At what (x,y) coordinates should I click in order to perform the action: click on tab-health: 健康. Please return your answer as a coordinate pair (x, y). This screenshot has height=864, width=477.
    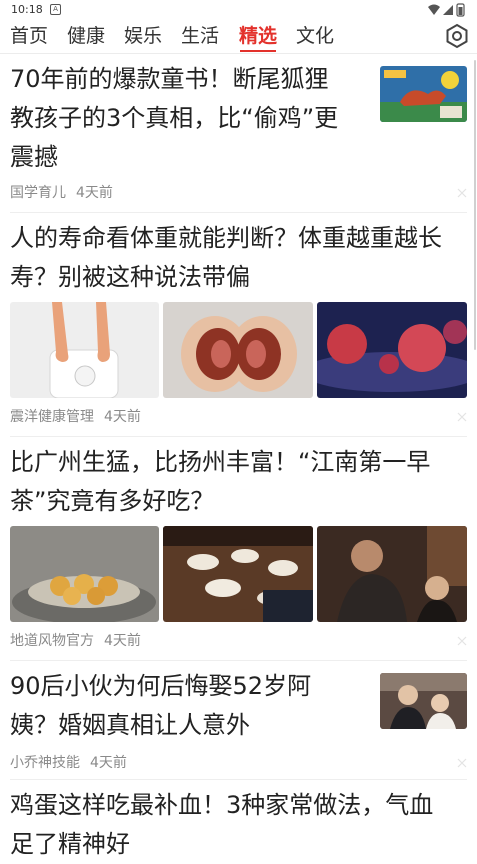
    Looking at the image, I should click on (86, 36).